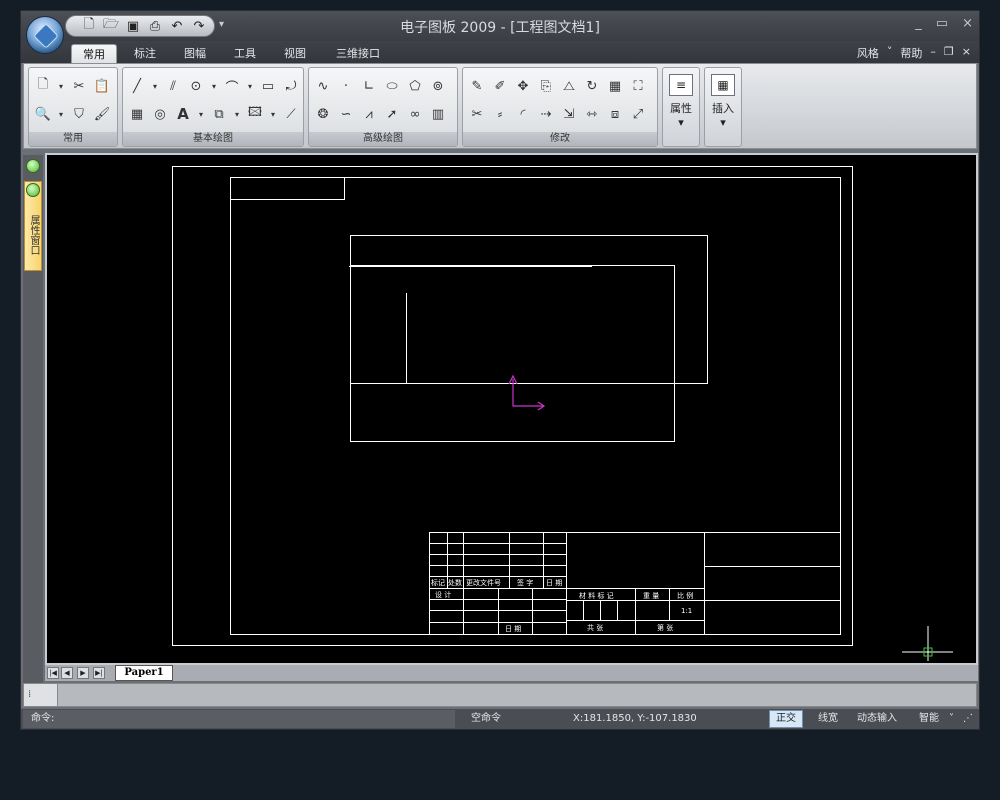 This screenshot has width=1000, height=800. I want to click on first-sheet-icon: |◀, so click(53, 673).